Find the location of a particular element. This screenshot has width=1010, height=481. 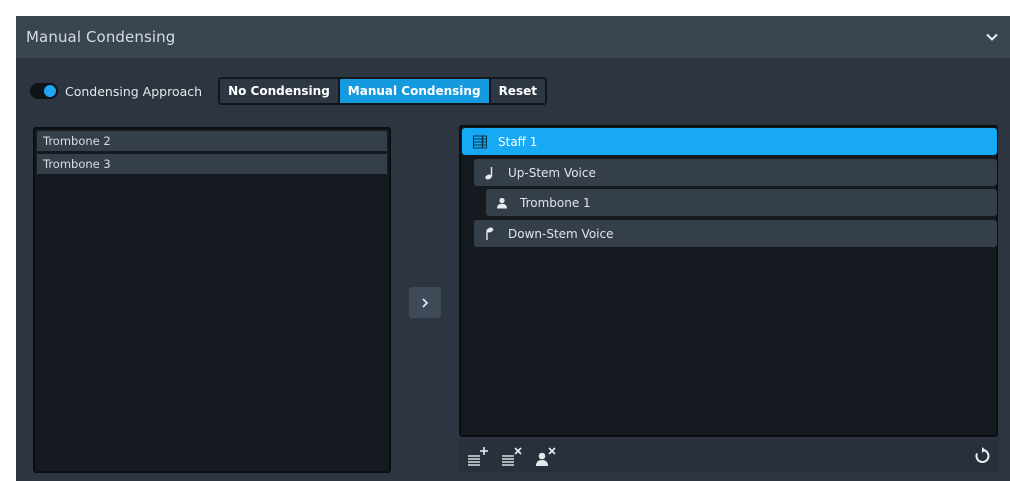

up-stem-note-icon is located at coordinates (490, 173).